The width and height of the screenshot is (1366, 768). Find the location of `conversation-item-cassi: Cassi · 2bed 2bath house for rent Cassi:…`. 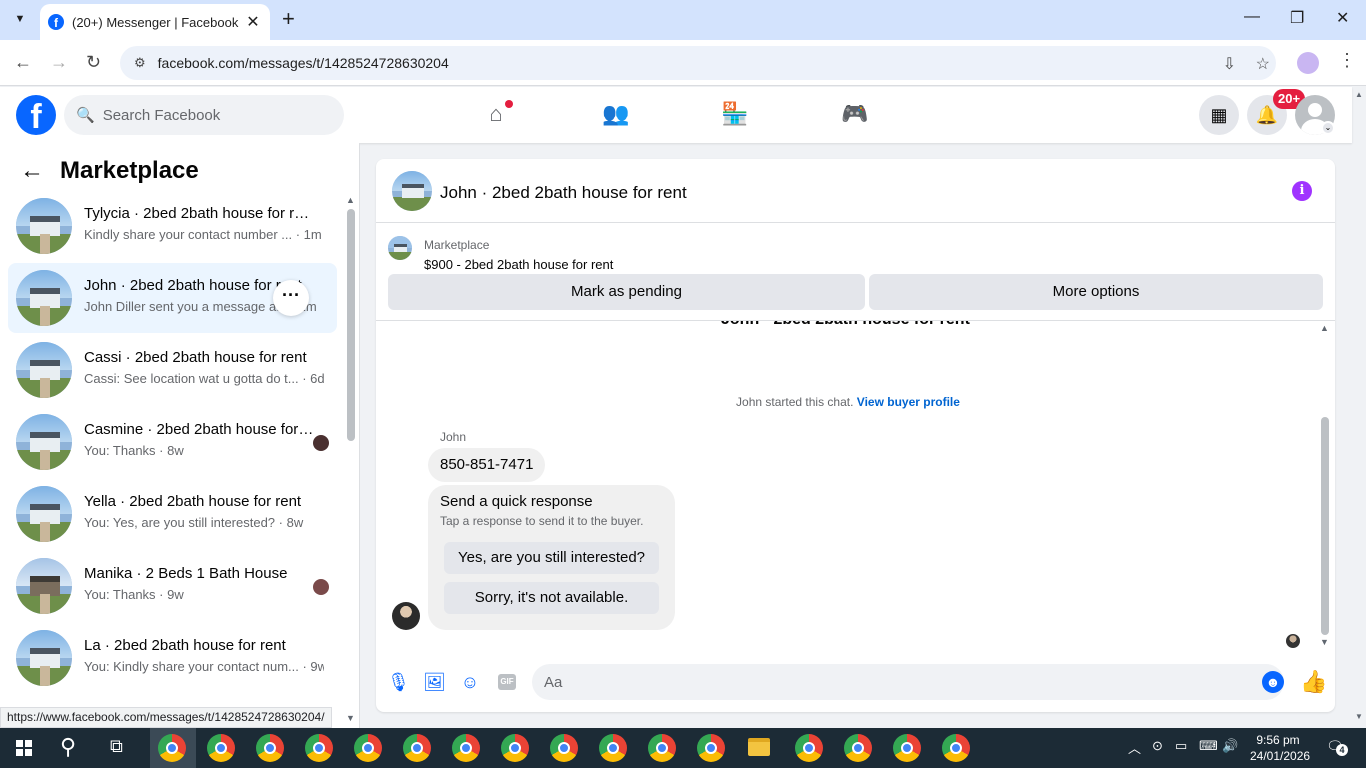

conversation-item-cassi: Cassi · 2bed 2bath house for rent Cassi:… is located at coordinates (172, 370).